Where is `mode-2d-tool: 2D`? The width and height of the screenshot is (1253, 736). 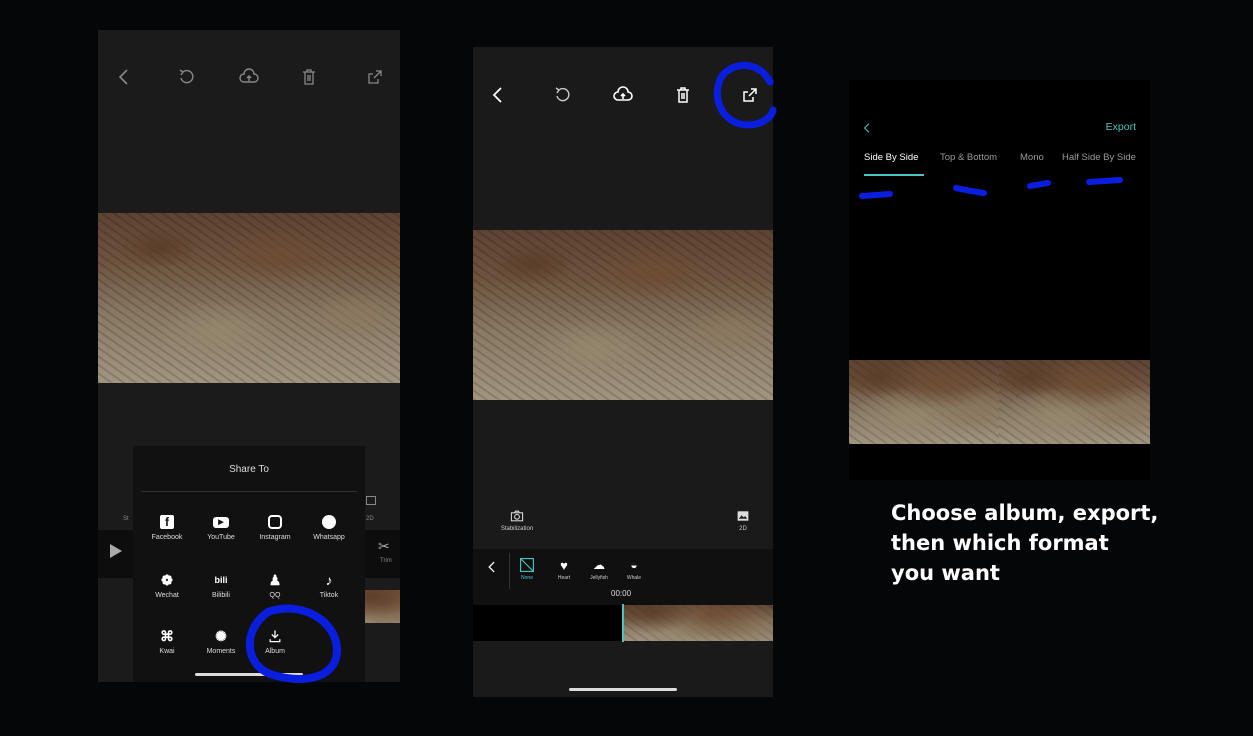
mode-2d-tool: 2D is located at coordinates (743, 520).